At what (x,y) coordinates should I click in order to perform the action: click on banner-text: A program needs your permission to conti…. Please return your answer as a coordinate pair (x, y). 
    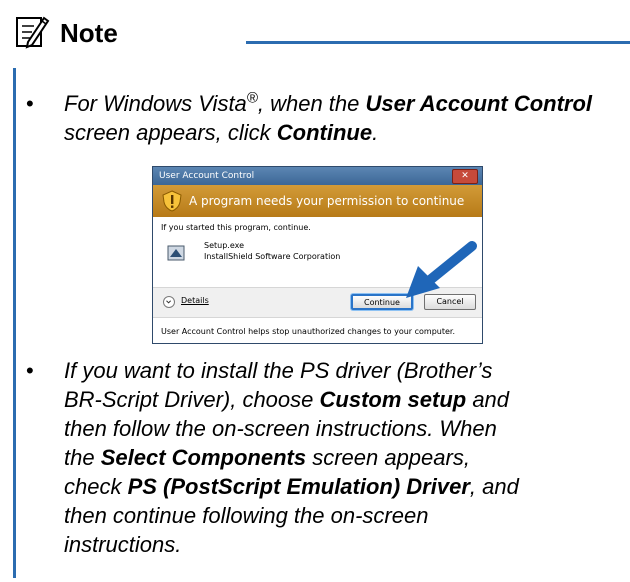
    Looking at the image, I should click on (327, 201).